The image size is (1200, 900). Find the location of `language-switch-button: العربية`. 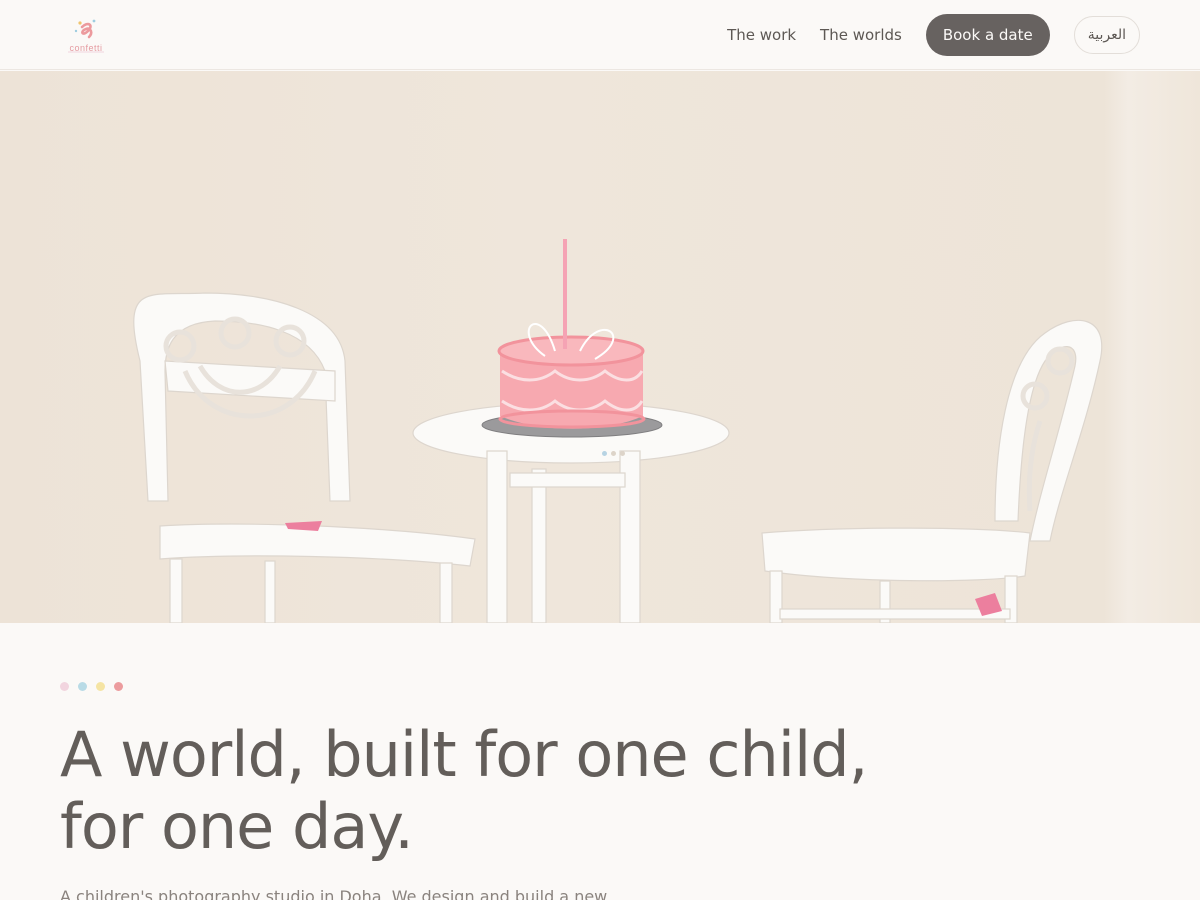

language-switch-button: العربية is located at coordinates (1106, 34).